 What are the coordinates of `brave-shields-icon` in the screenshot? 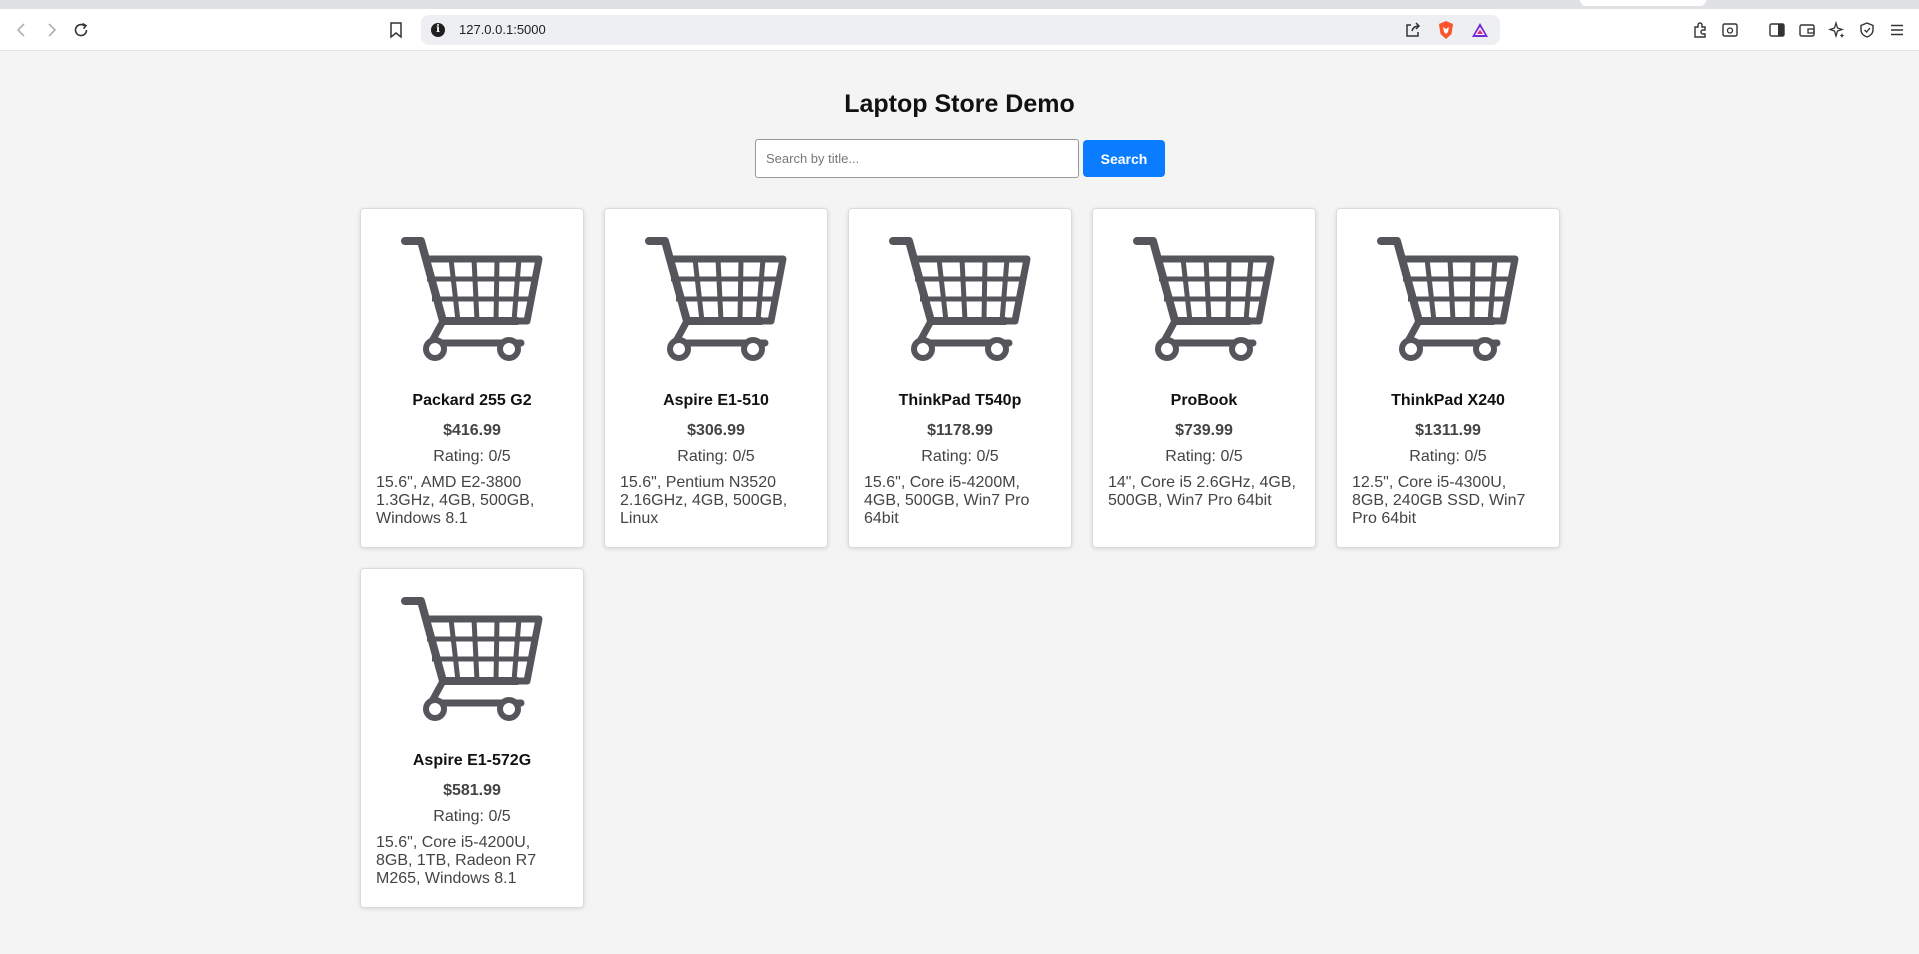 It's located at (1446, 30).